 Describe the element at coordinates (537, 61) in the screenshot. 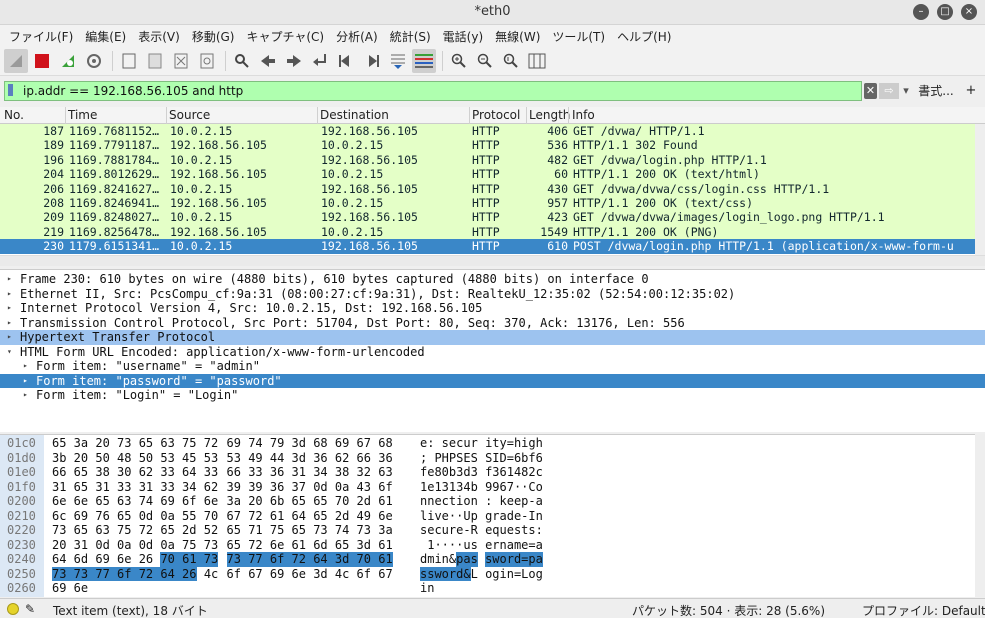

I see `resize-columns-icon` at that location.